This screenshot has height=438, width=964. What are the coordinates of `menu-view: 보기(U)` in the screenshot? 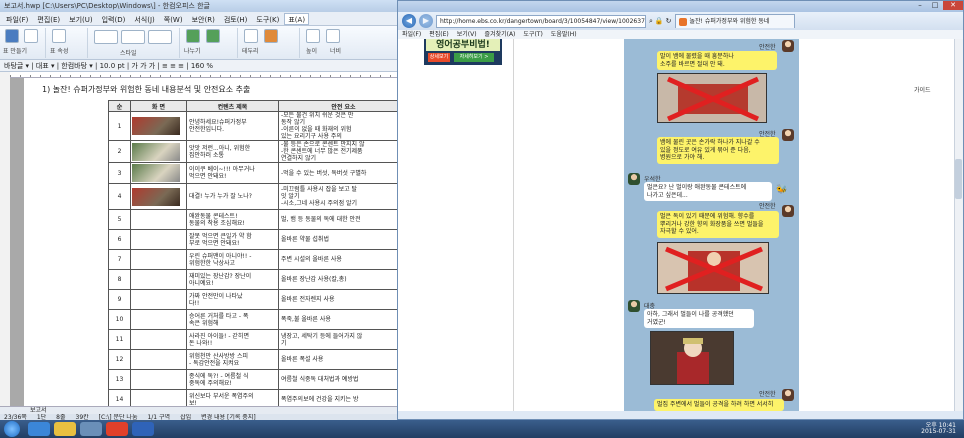 It's located at (80, 19).